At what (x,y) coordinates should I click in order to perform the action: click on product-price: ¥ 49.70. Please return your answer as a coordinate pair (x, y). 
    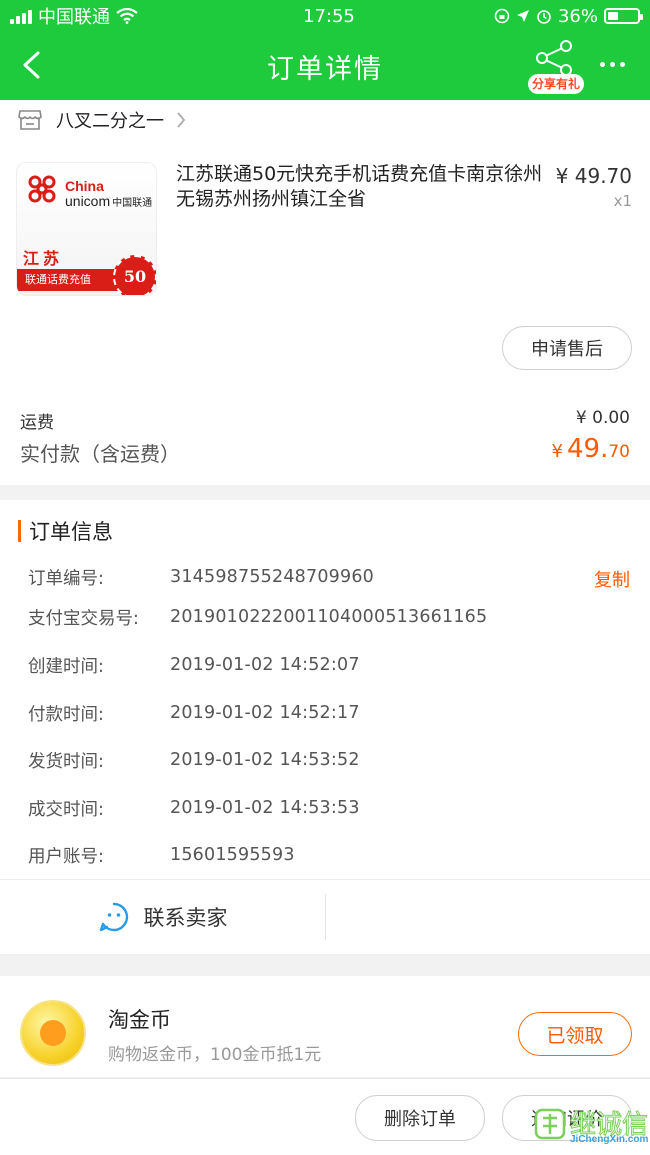
    Looking at the image, I should click on (593, 176).